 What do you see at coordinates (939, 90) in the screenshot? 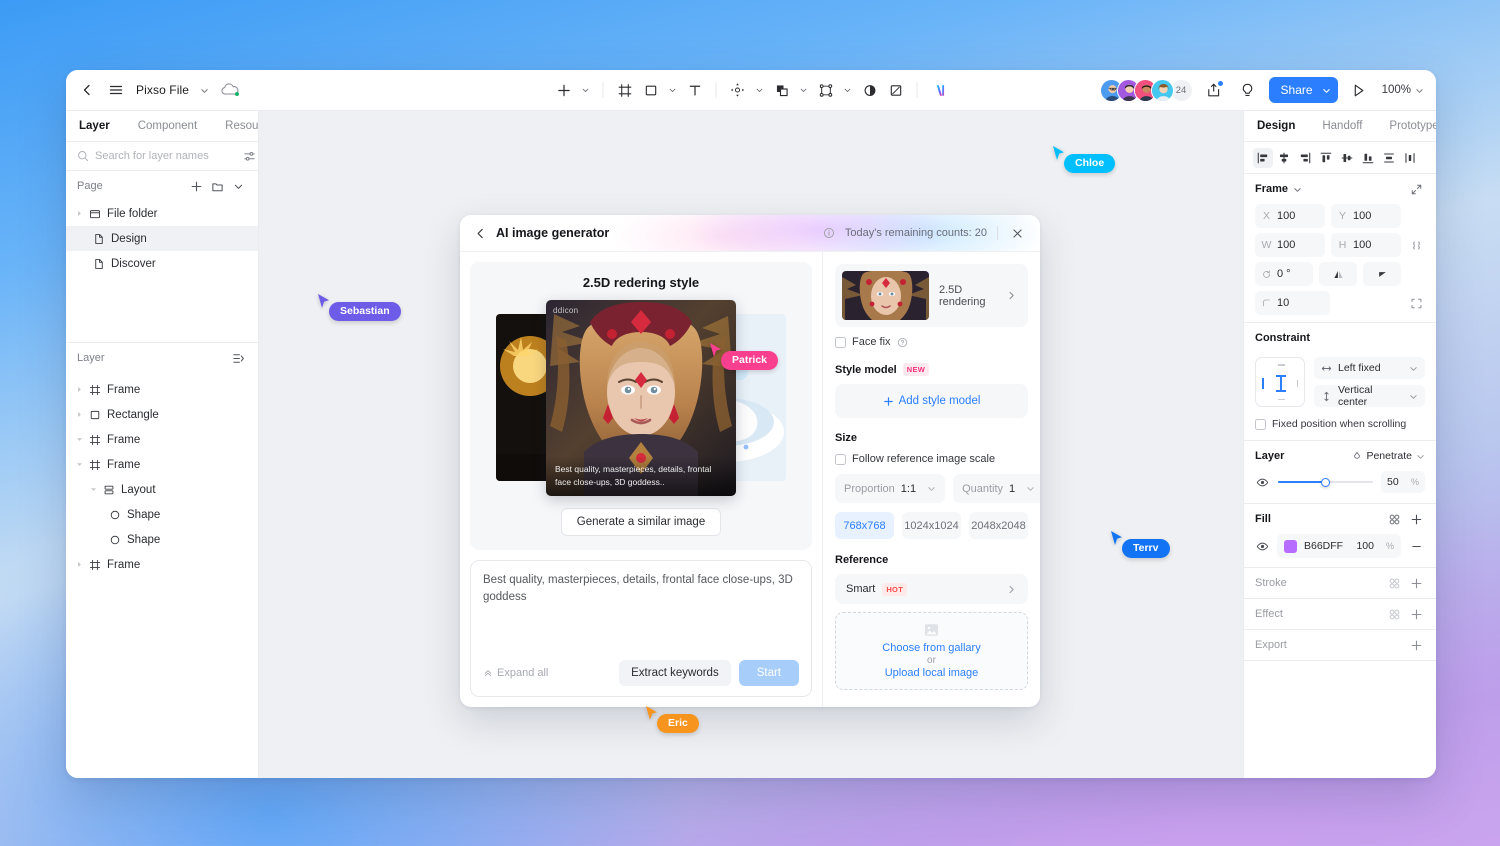
I see `ai-tool-icon` at bounding box center [939, 90].